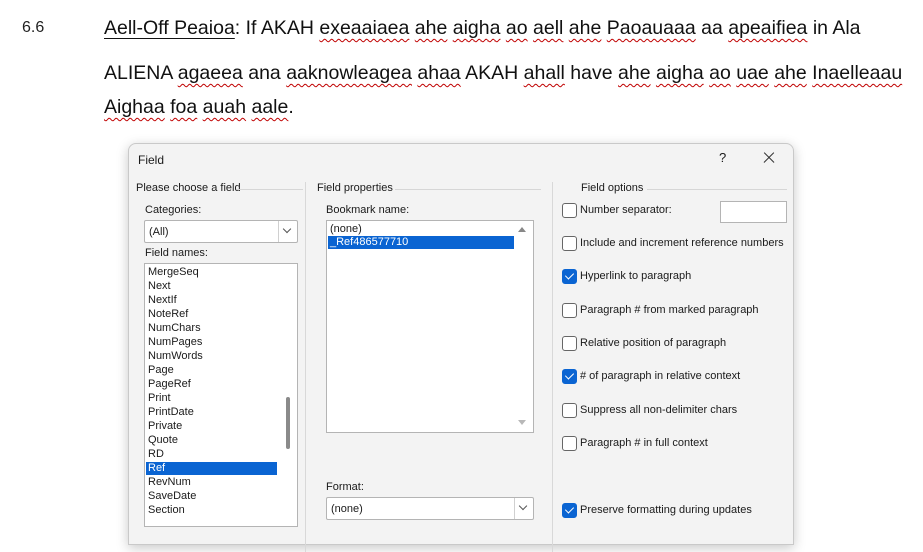  I want to click on categories-label: Categories:, so click(173, 210).